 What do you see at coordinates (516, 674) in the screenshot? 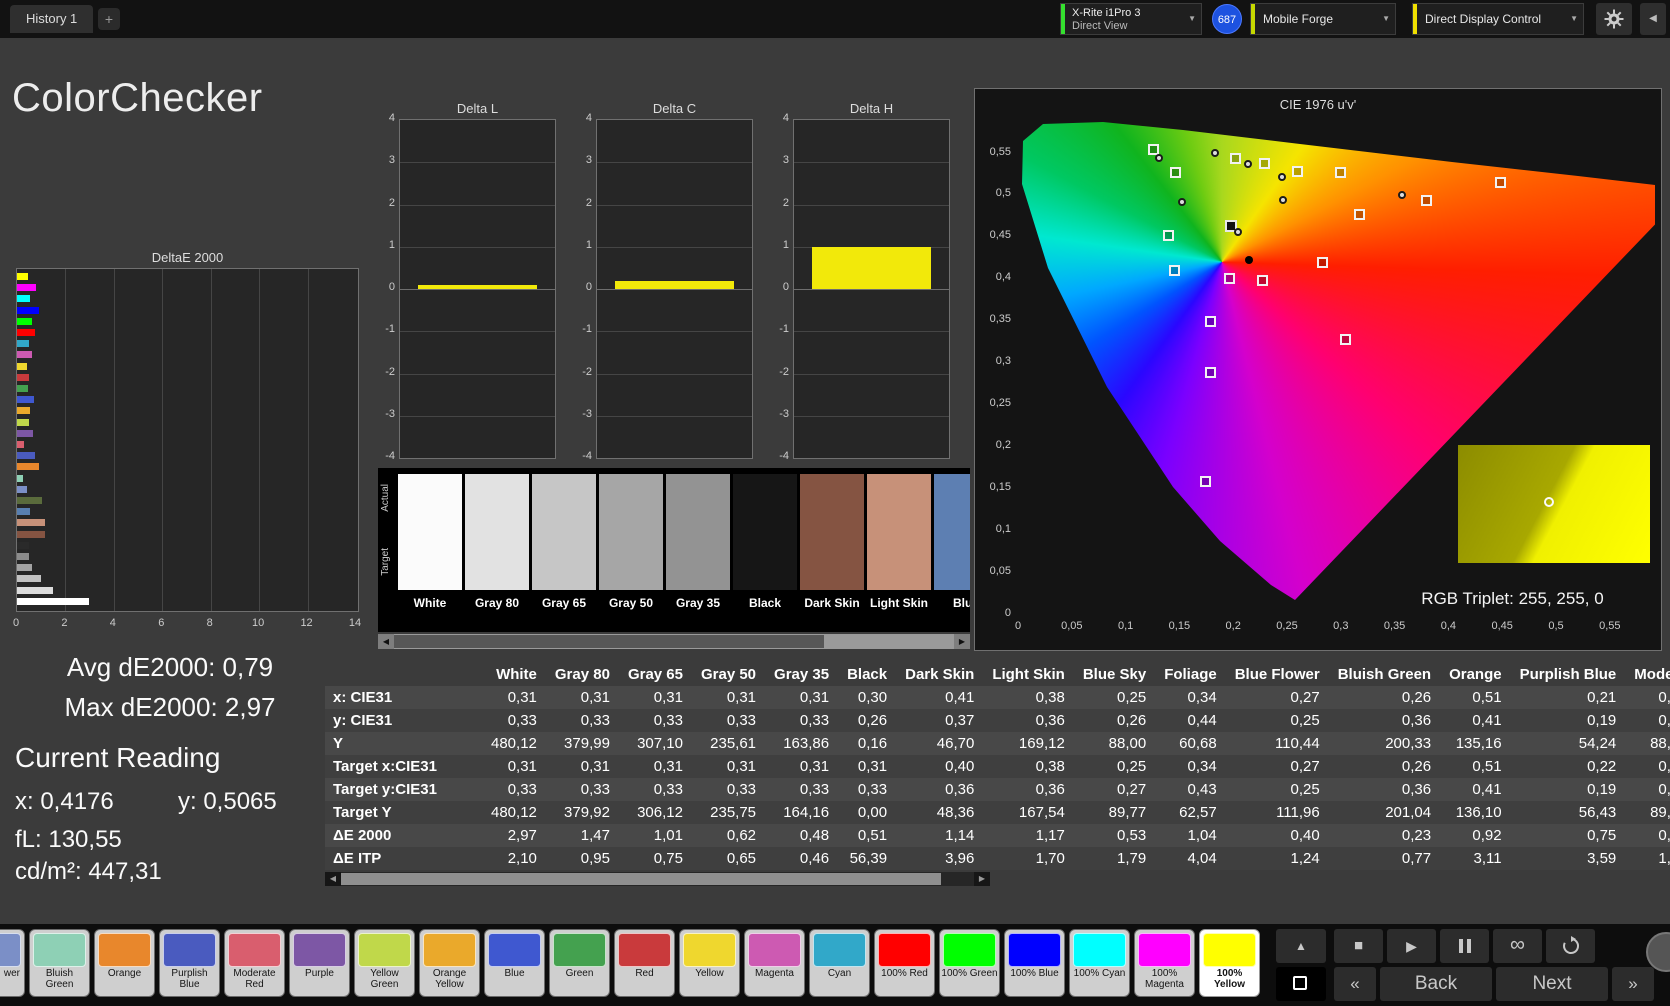
I see `table-column-header: White` at bounding box center [516, 674].